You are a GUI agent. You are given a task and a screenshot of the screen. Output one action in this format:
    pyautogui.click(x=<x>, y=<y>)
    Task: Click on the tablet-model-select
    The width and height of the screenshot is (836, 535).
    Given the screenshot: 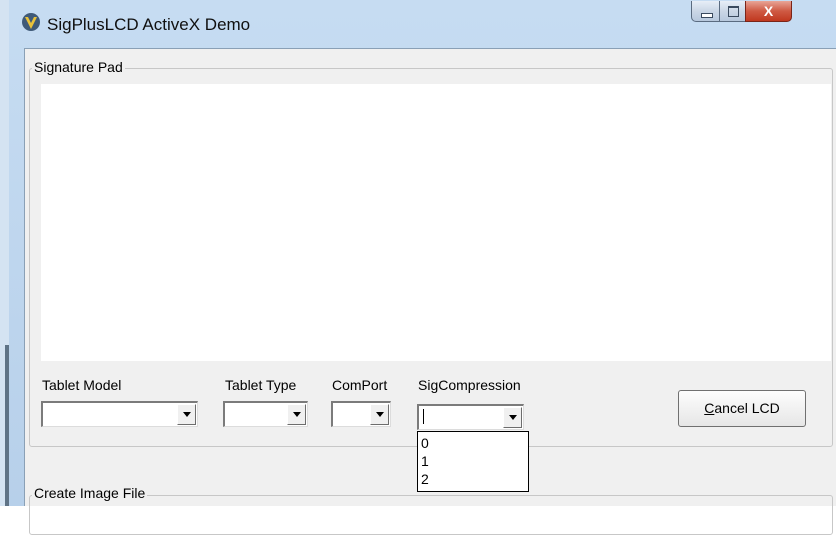 What is the action you would take?
    pyautogui.click(x=119, y=414)
    